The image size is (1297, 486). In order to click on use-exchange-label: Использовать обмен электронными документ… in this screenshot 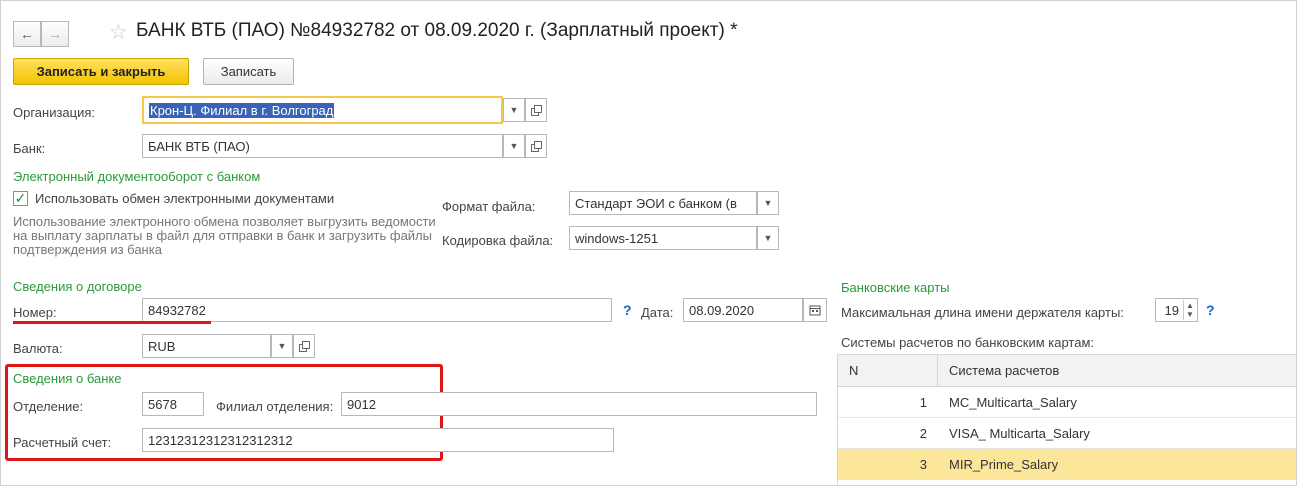, I will do `click(185, 198)`.